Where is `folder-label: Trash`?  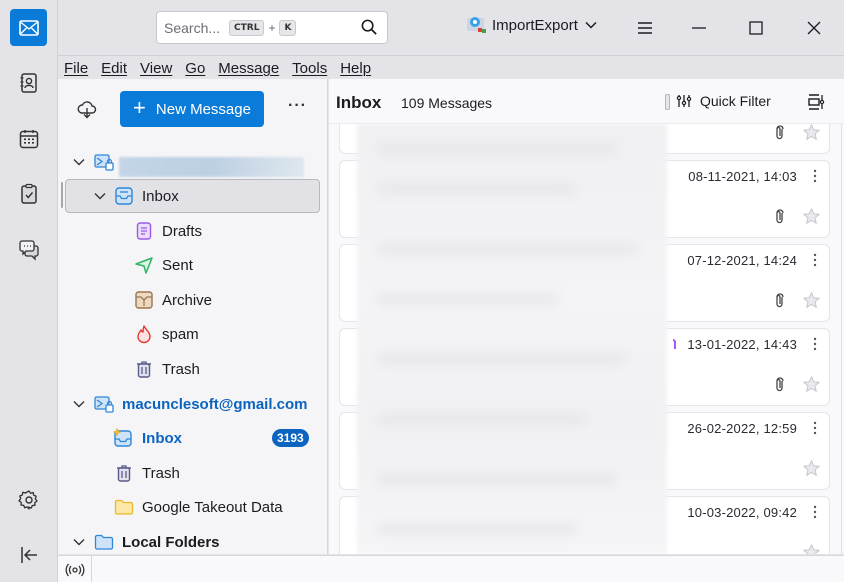
folder-label: Trash is located at coordinates (181, 369).